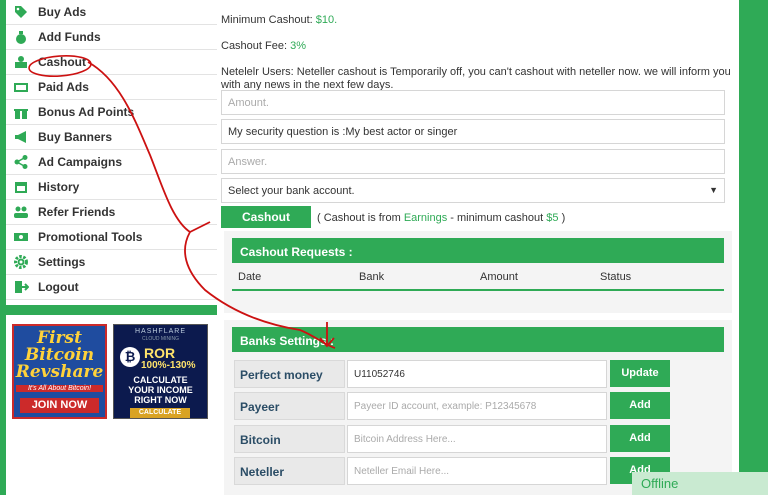 This screenshot has height=495, width=768. What do you see at coordinates (111, 262) in the screenshot?
I see `sidebar-item-settings: Settings` at bounding box center [111, 262].